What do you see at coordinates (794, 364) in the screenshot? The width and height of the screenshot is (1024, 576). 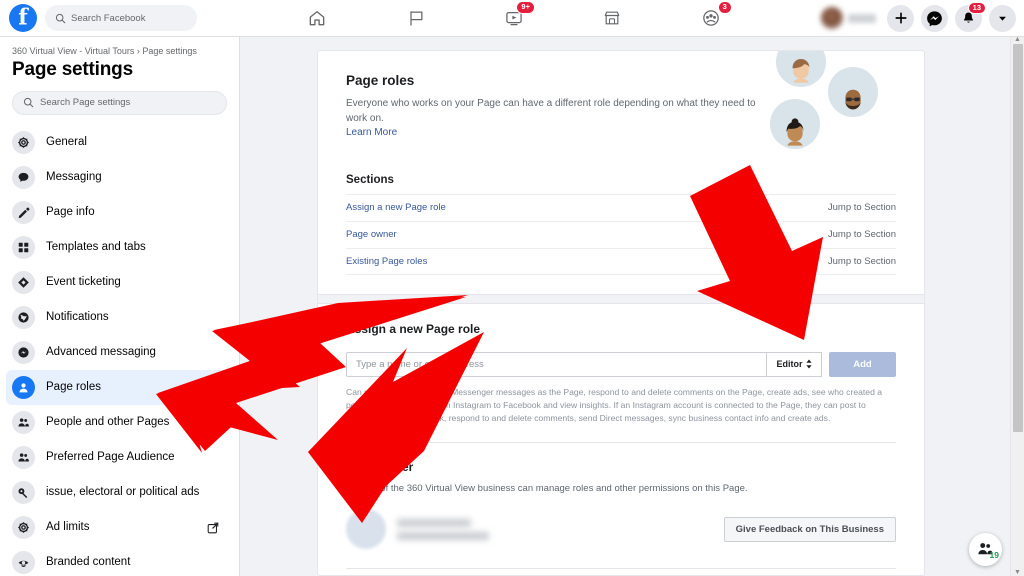 I see `role-select-dropdown: Editor` at bounding box center [794, 364].